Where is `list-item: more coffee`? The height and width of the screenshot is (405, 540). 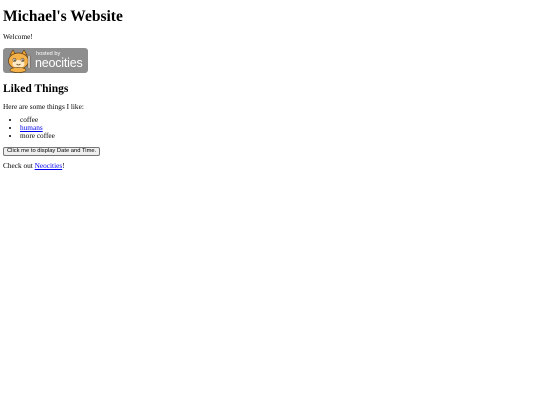 list-item: more coffee is located at coordinates (37, 135).